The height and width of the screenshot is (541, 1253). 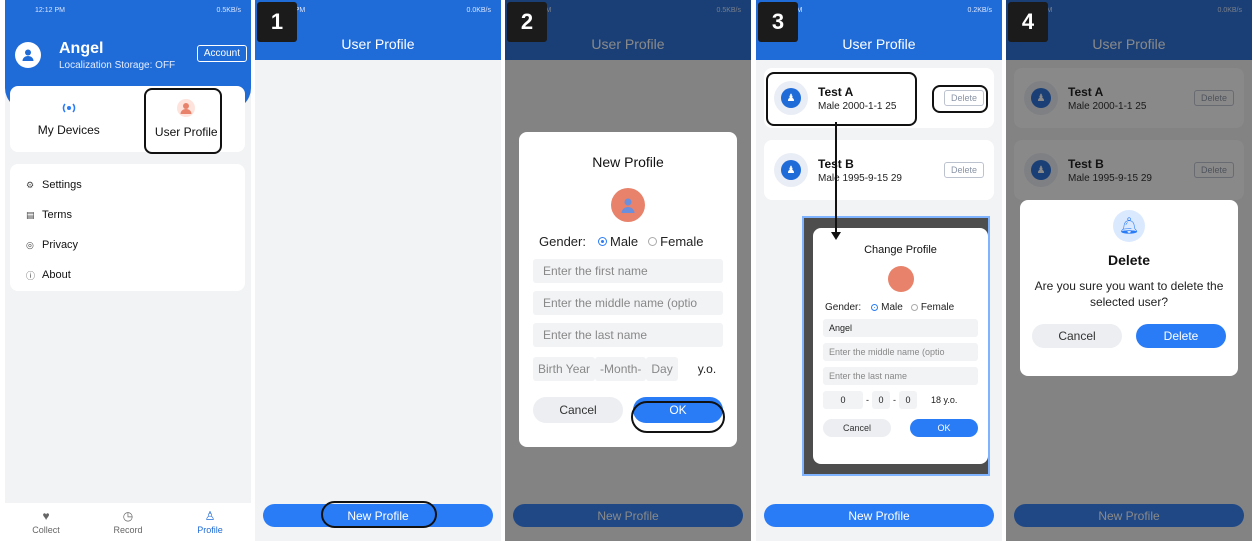 I want to click on status-bar: 12:12 PM 0.5KB/s, so click(x=128, y=10).